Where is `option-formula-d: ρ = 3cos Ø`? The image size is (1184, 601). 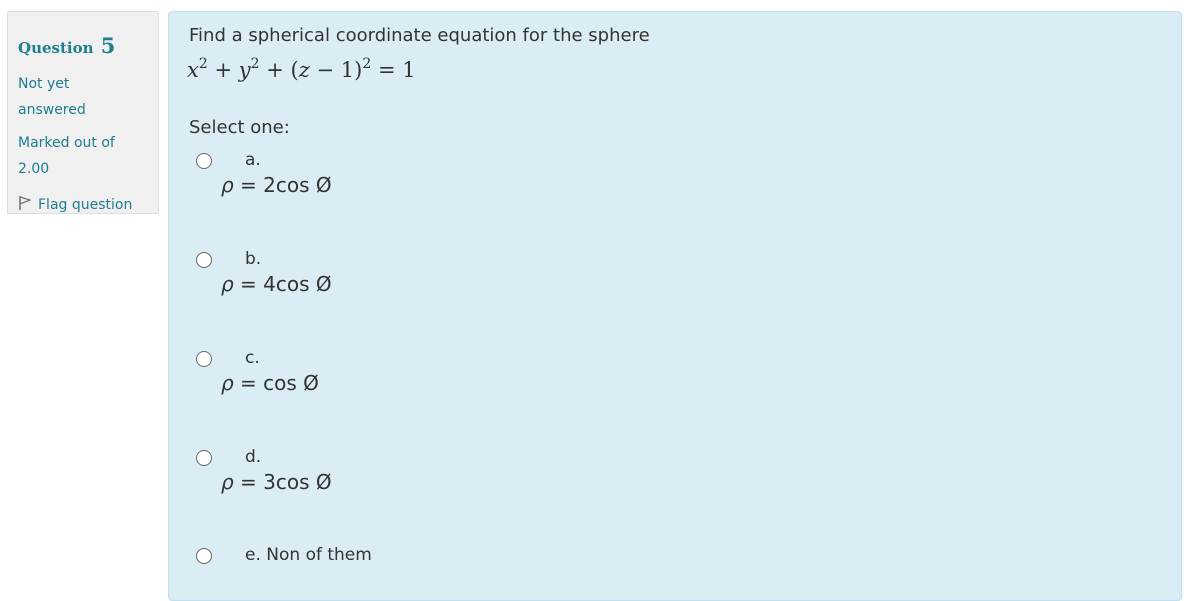 option-formula-d: ρ = 3cos Ø is located at coordinates (276, 482).